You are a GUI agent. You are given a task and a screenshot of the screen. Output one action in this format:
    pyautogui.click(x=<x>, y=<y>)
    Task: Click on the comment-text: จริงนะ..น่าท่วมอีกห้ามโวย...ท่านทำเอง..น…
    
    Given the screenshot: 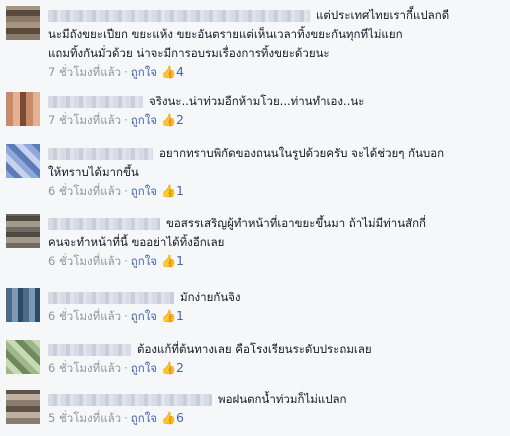 What is the action you would take?
    pyautogui.click(x=257, y=101)
    